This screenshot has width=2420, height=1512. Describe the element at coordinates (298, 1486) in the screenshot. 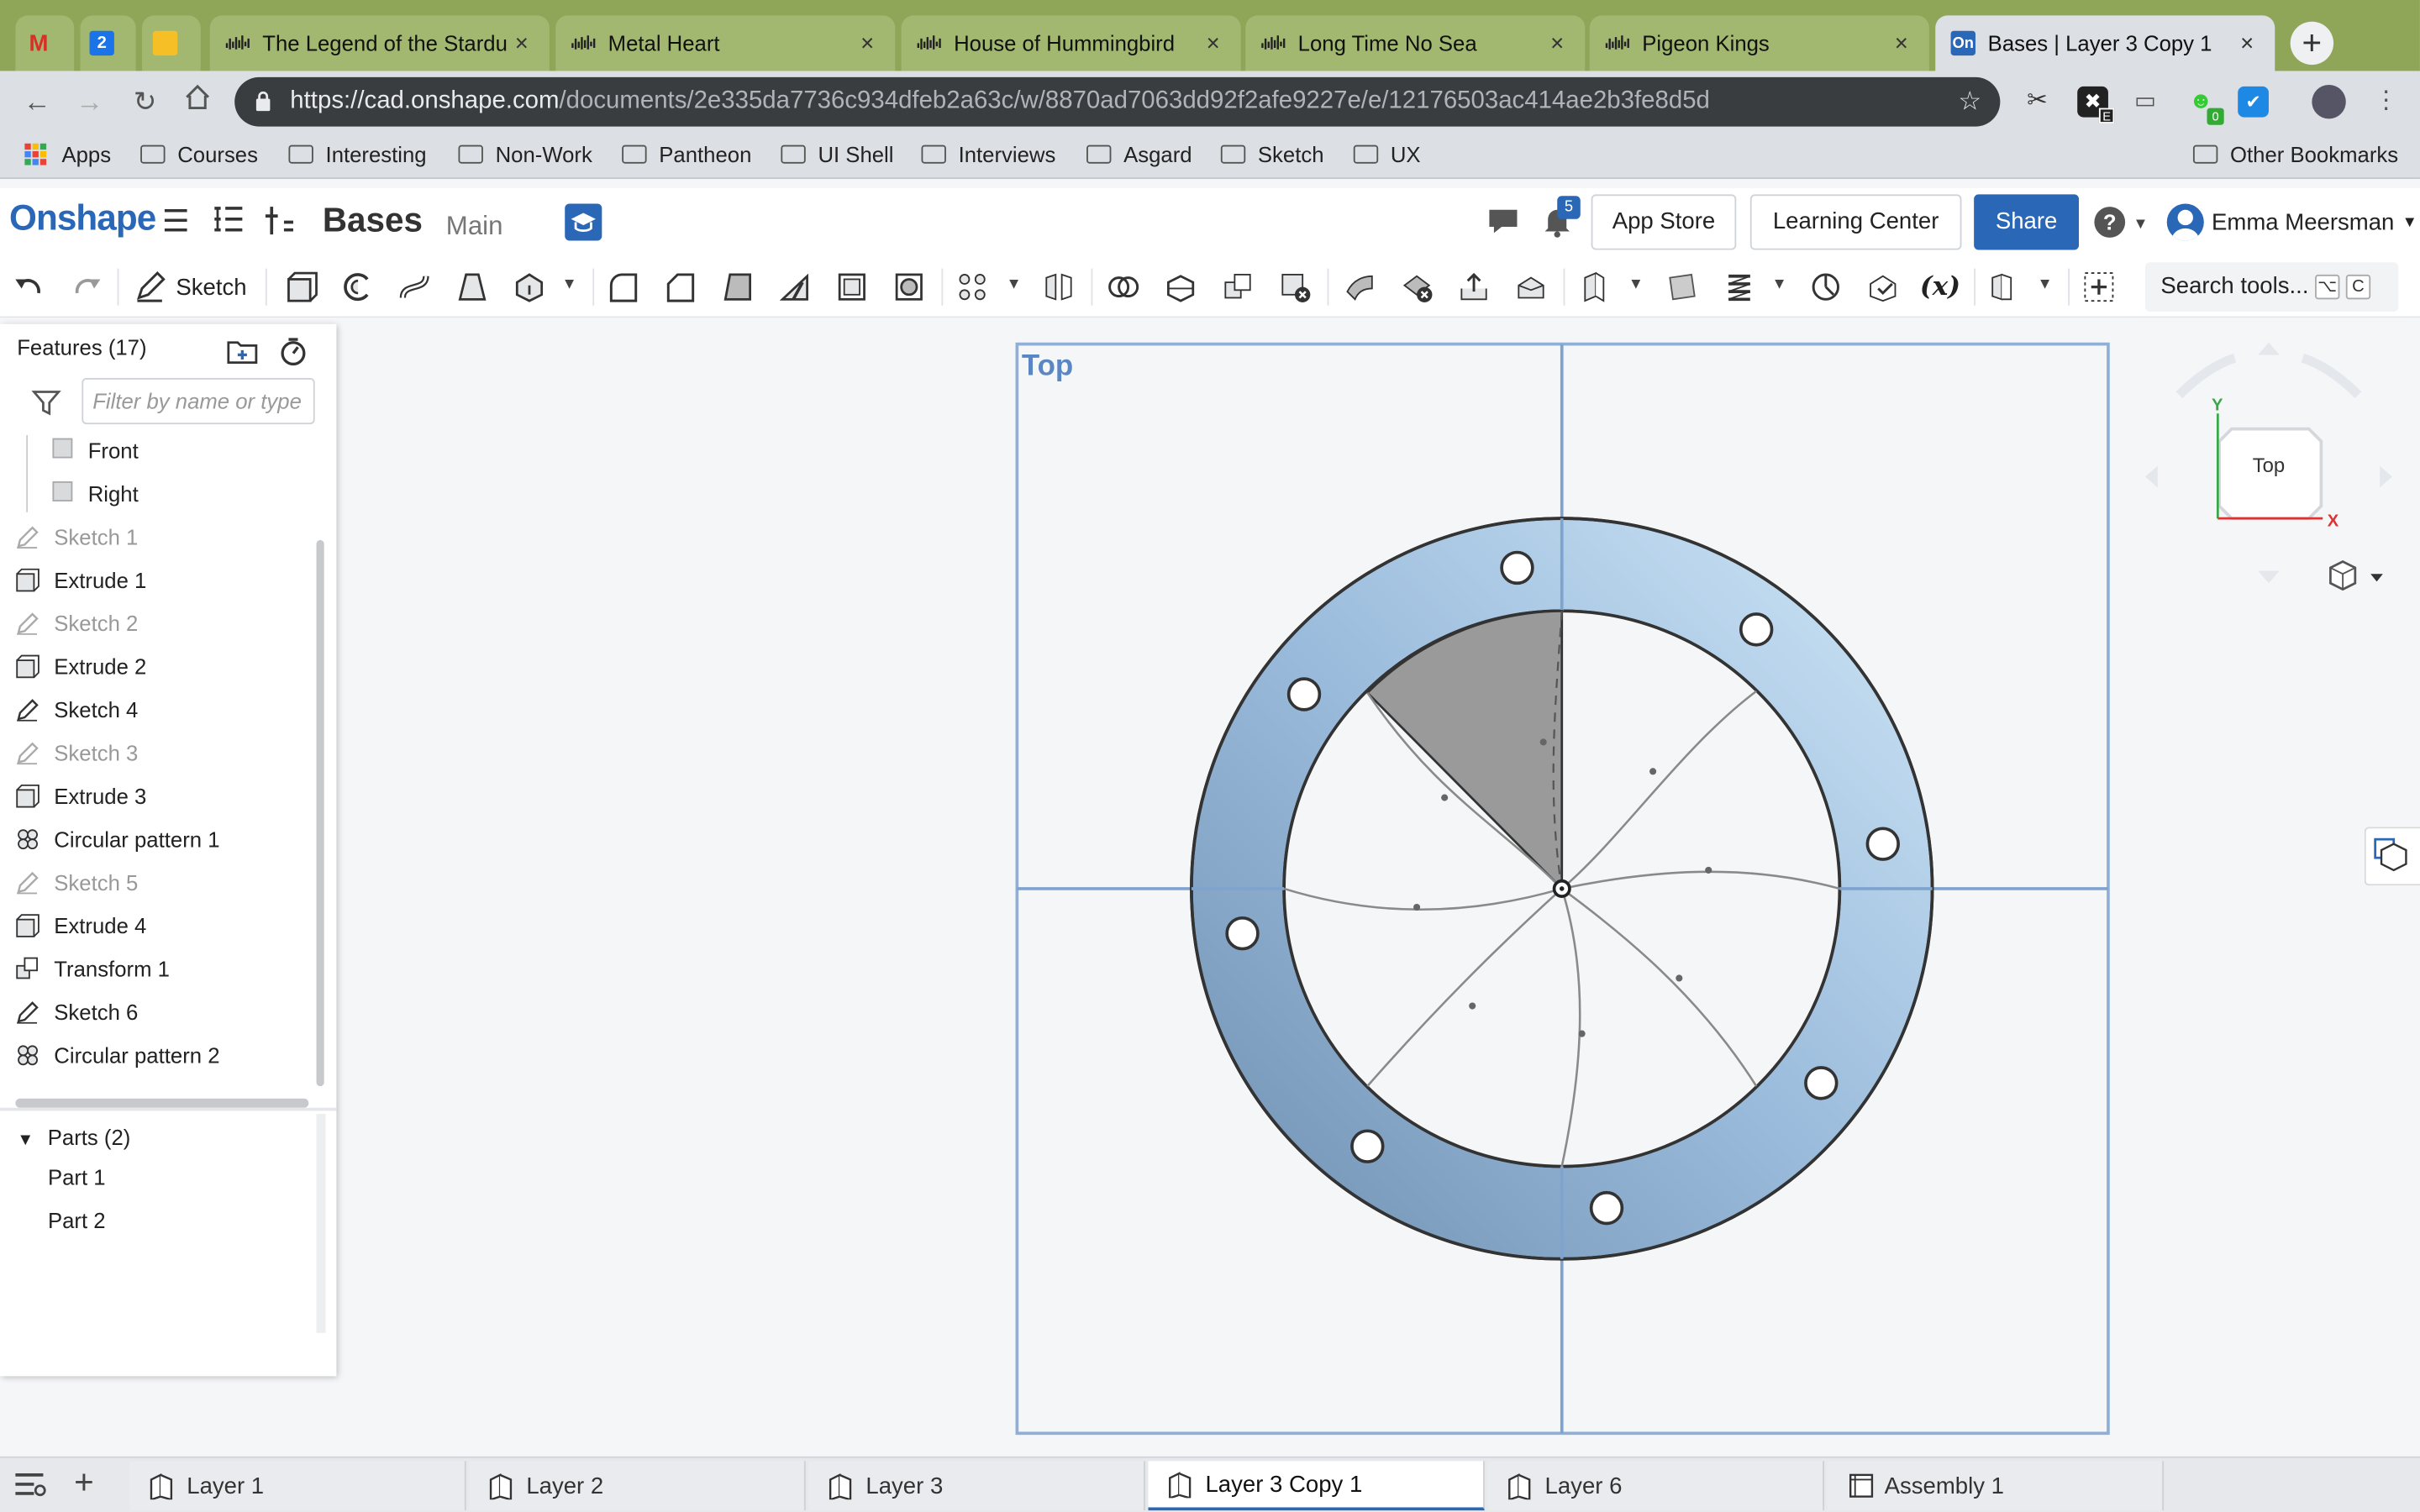

I see `tab-layer-1: Layer 1` at that location.